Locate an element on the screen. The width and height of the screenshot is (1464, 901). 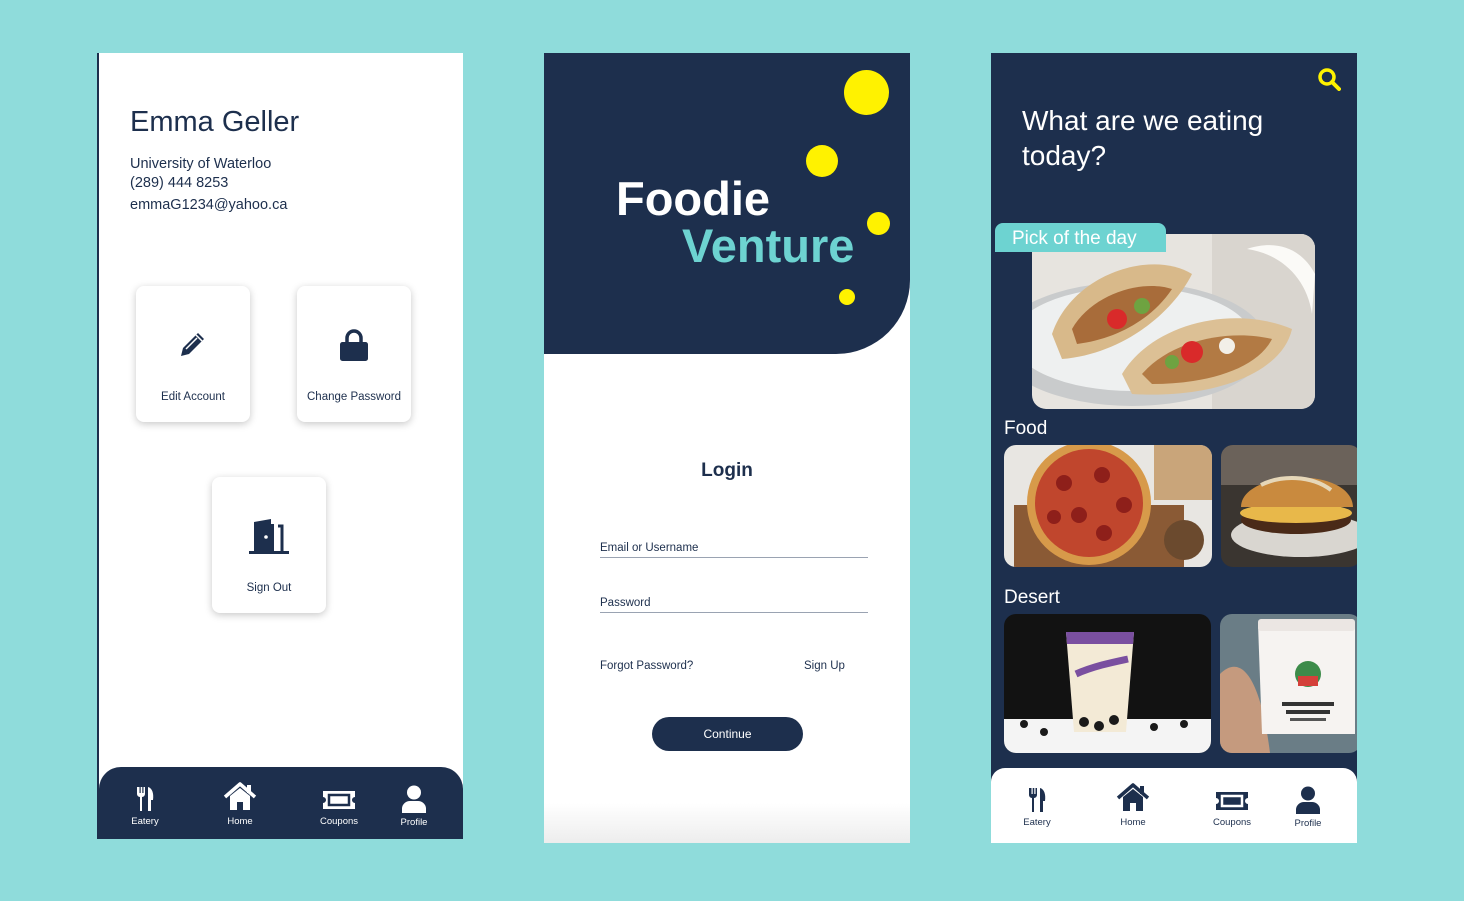
edit-account-button: Edit Account is located at coordinates (193, 354).